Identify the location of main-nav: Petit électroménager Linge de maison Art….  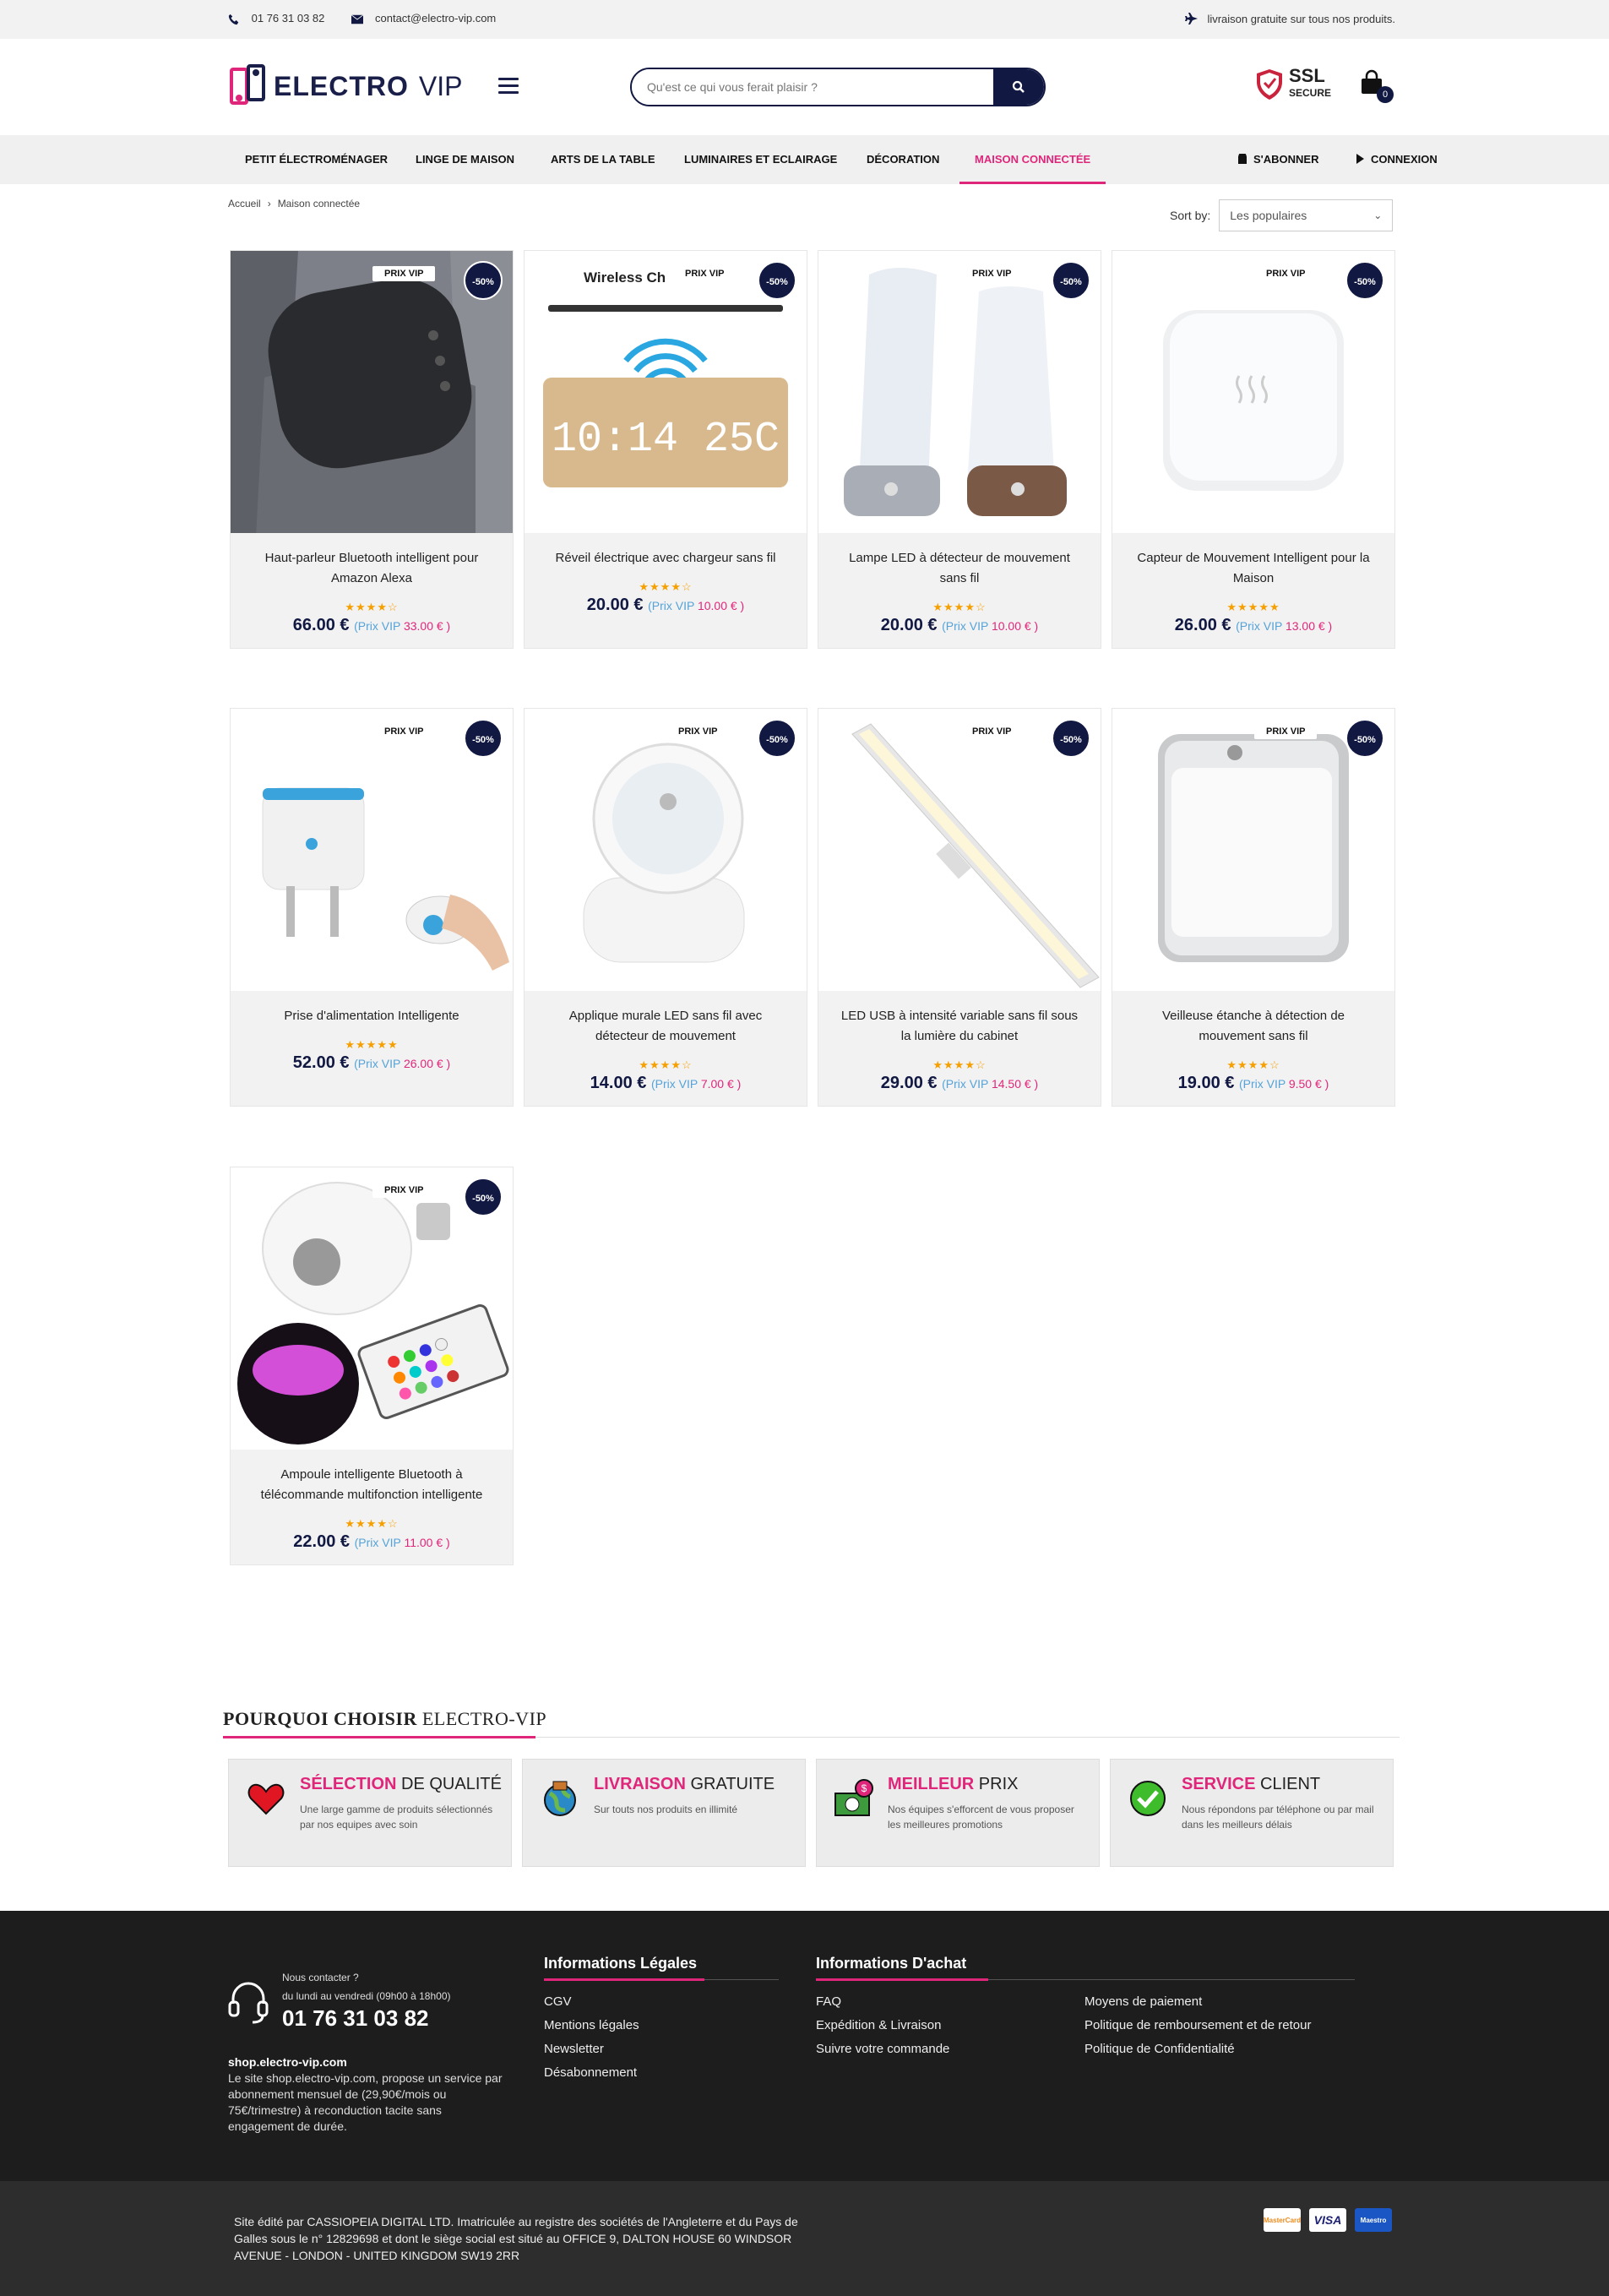
(804, 159).